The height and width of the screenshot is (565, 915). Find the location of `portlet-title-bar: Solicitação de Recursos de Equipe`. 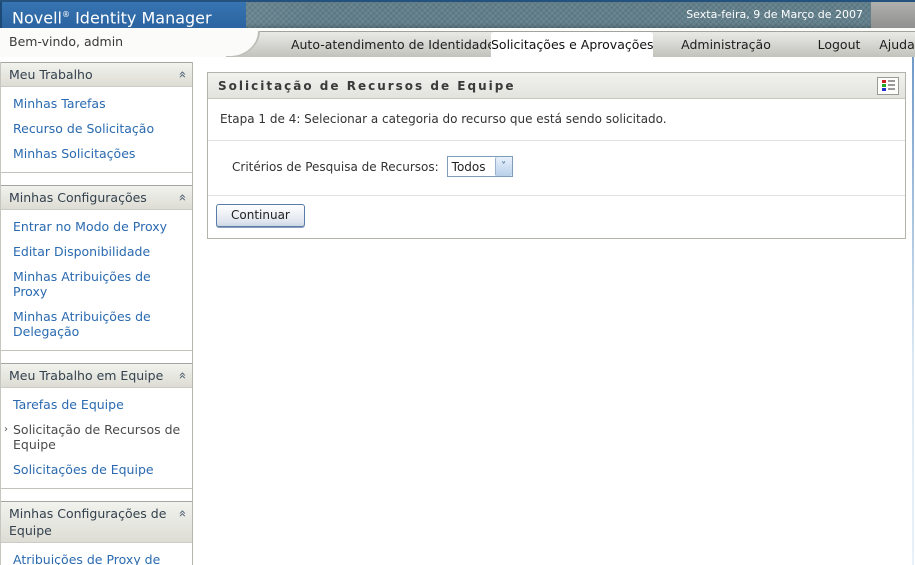

portlet-title-bar: Solicitação de Recursos de Equipe is located at coordinates (556, 86).